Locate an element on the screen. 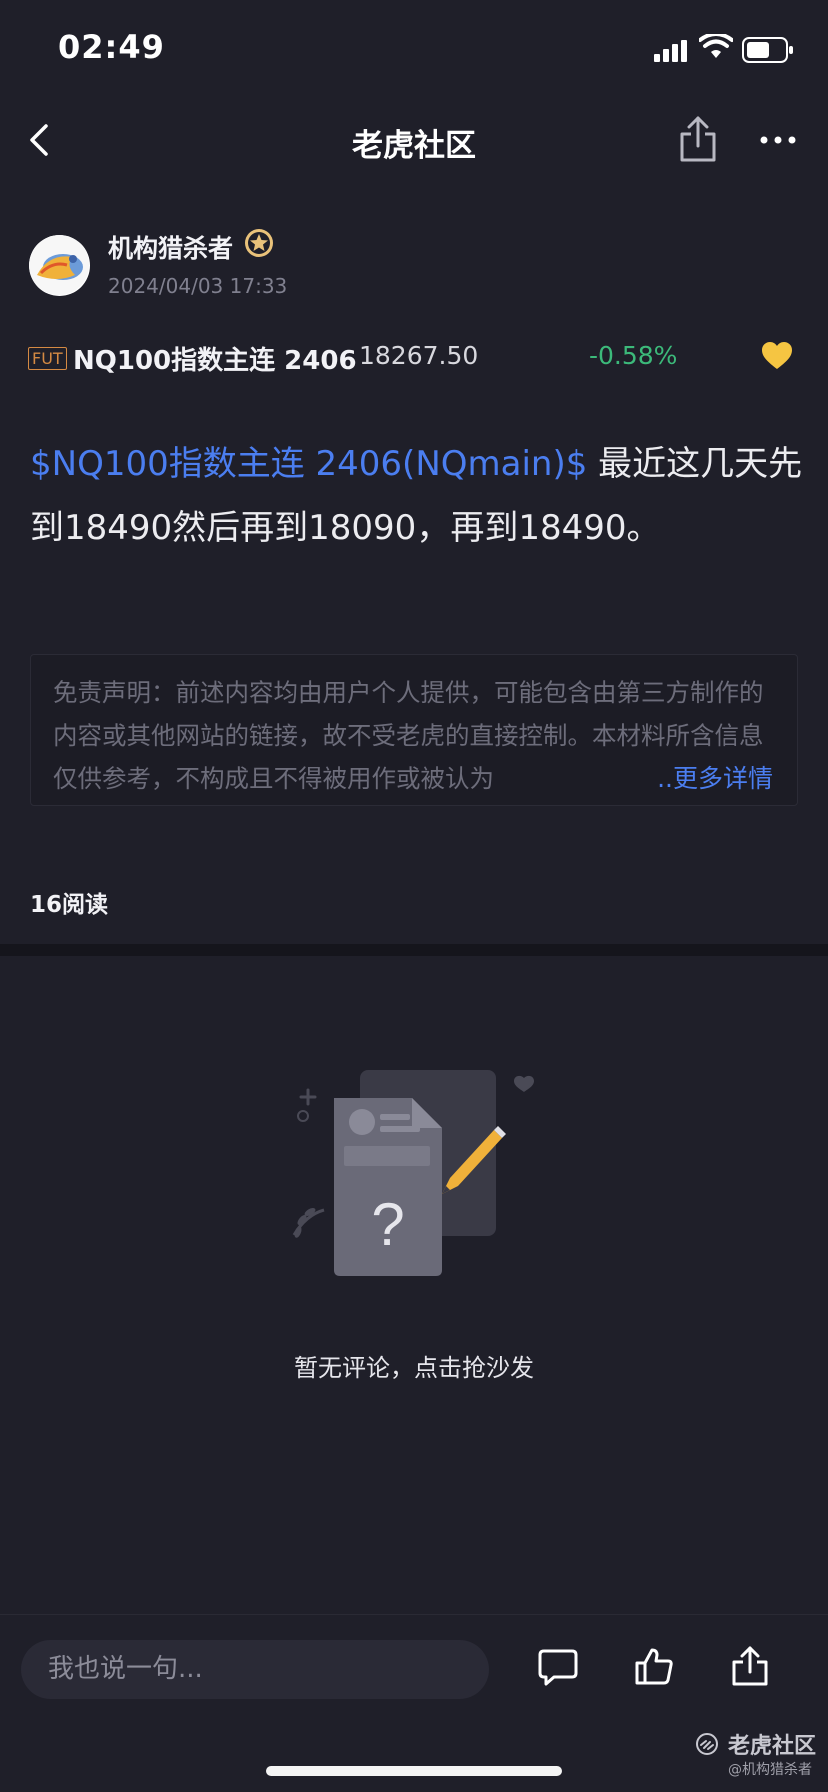 Image resolution: width=828 pixels, height=1792 pixels. ticker-change: -0.58% is located at coordinates (633, 355).